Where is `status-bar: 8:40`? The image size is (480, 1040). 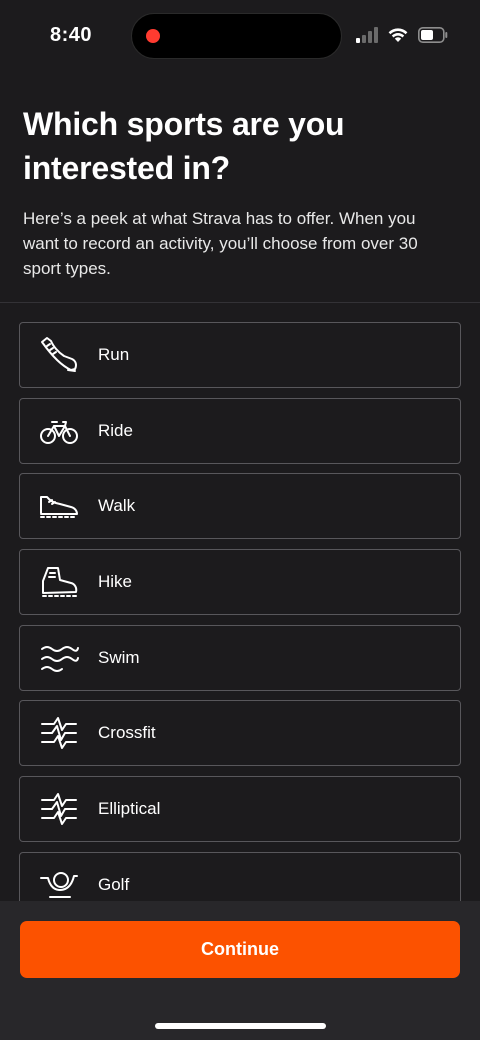
status-bar: 8:40 is located at coordinates (240, 36).